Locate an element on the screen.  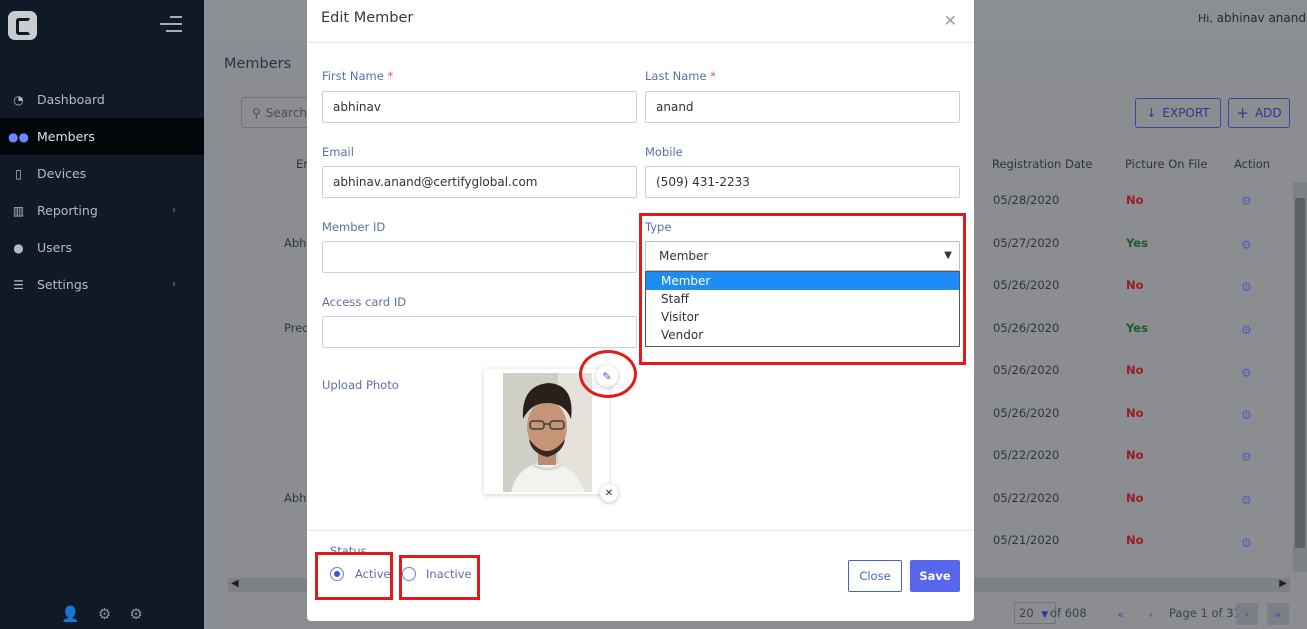
user-icon: ● is located at coordinates (18, 247).